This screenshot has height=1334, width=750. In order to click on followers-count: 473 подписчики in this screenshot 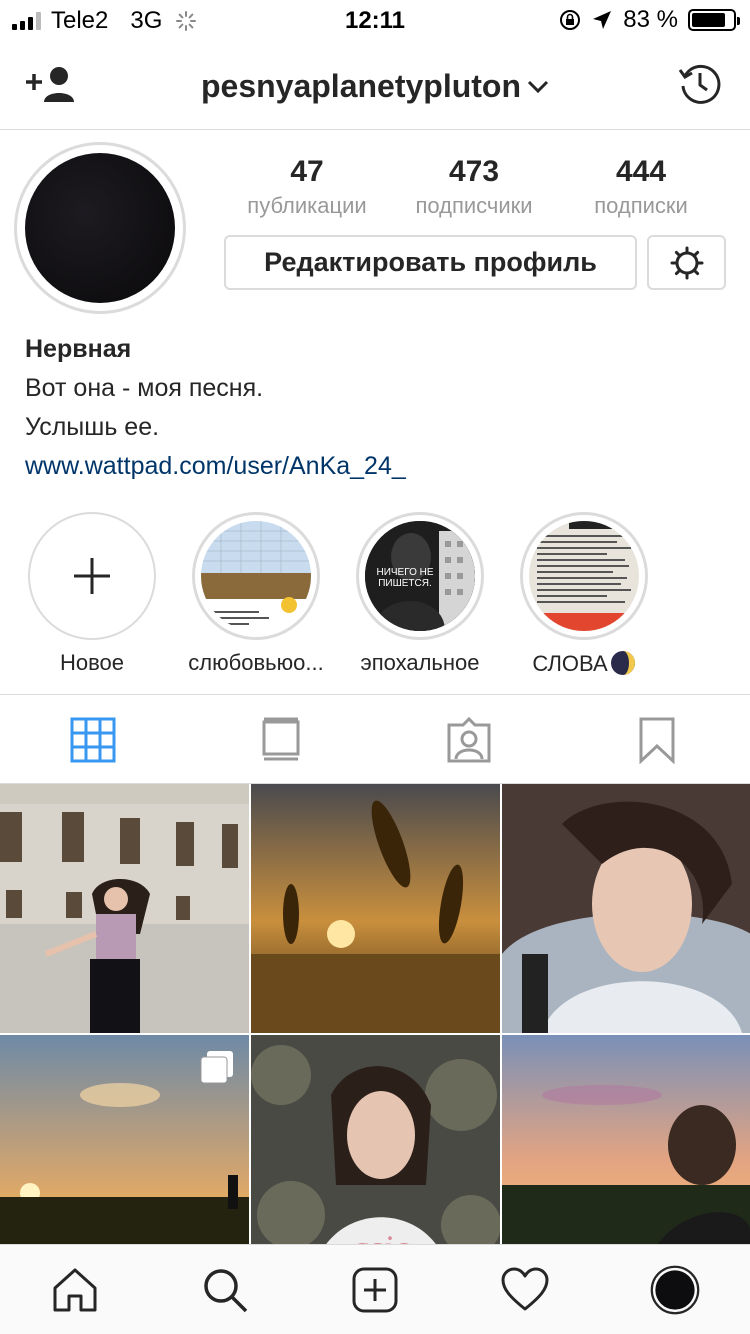, I will do `click(474, 187)`.